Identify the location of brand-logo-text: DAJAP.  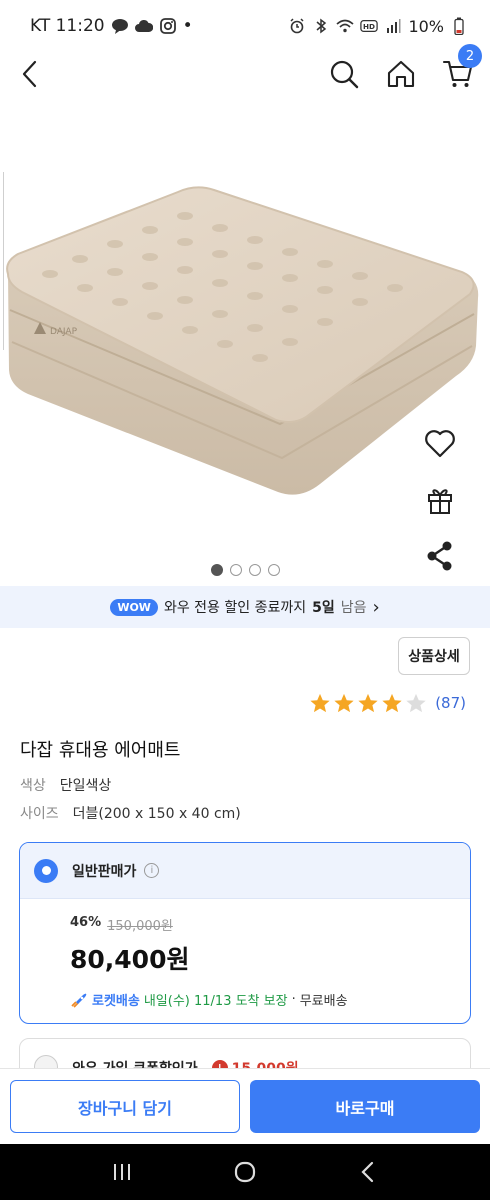
(64, 332).